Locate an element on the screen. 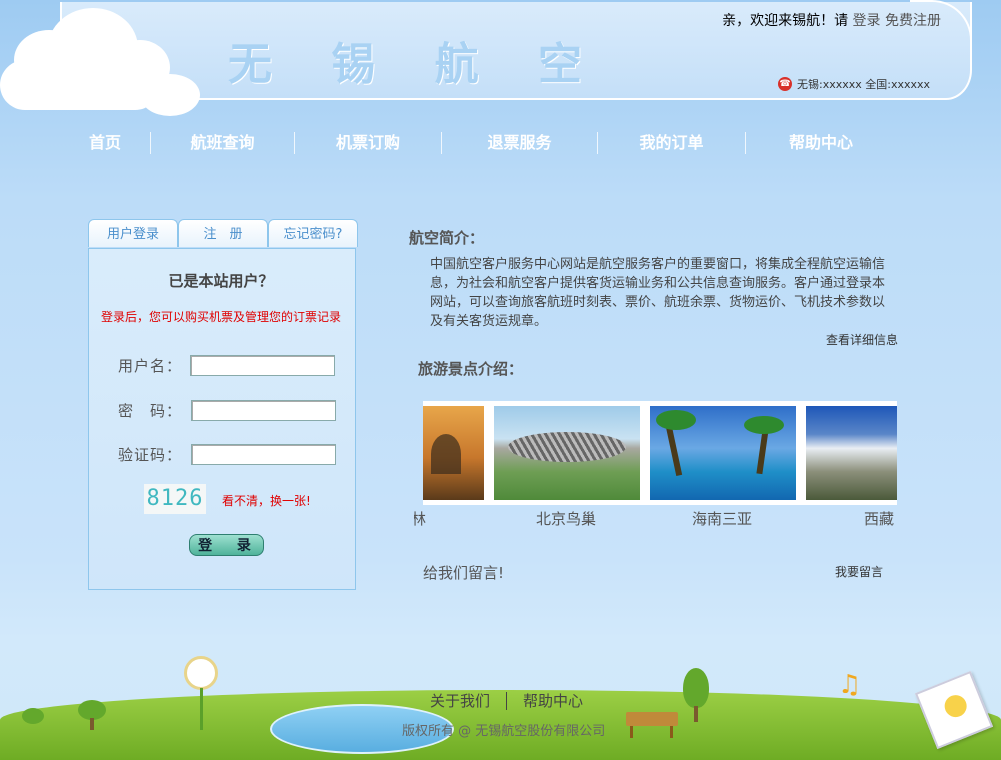  welcome-bar: 亲，欢迎来锡航！请 登录 免费注册 is located at coordinates (831, 20).